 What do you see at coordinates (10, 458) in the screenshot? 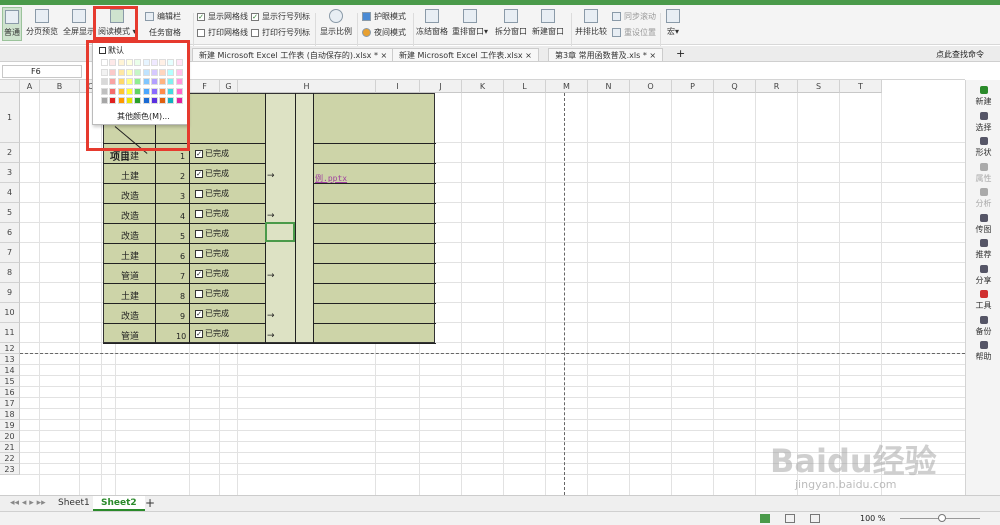
I see `row-header-22: 22` at bounding box center [10, 458].